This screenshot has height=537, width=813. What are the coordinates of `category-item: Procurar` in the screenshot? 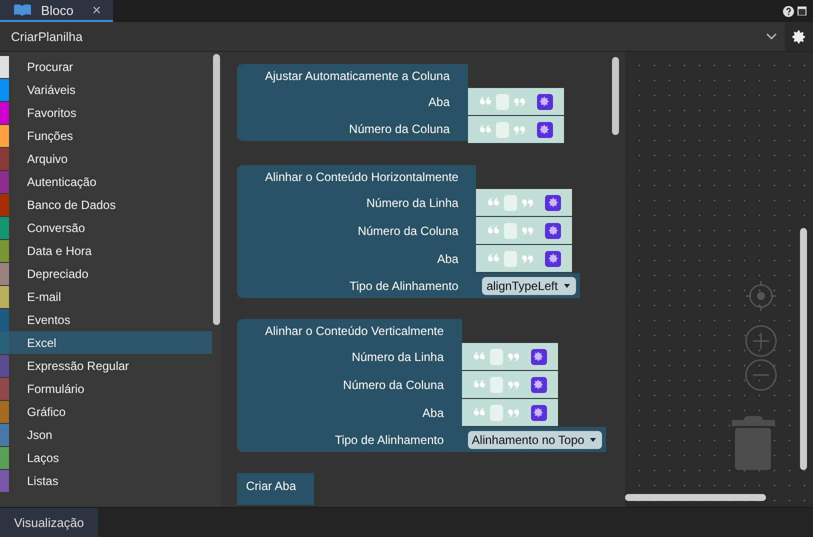 It's located at (106, 66).